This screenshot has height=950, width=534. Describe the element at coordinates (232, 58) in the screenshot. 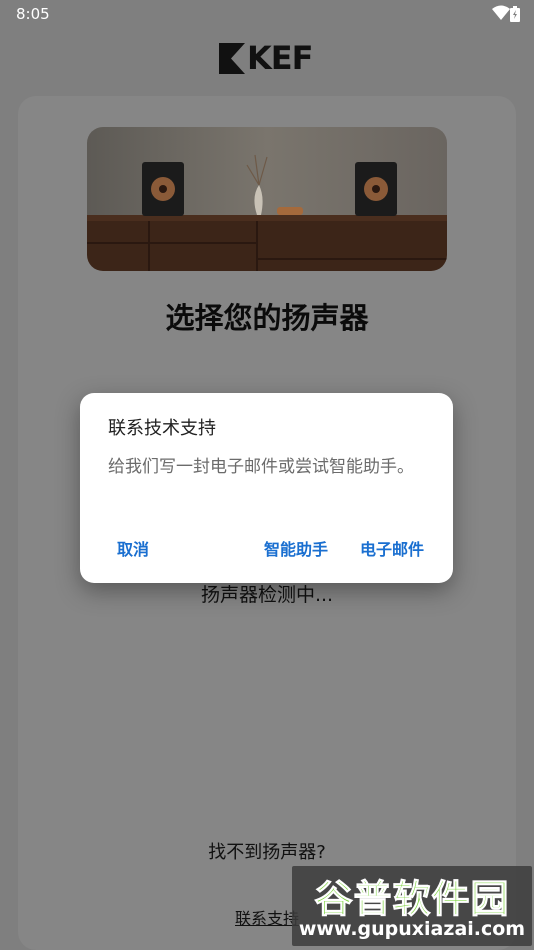

I see `kef-logo-mark-icon` at that location.